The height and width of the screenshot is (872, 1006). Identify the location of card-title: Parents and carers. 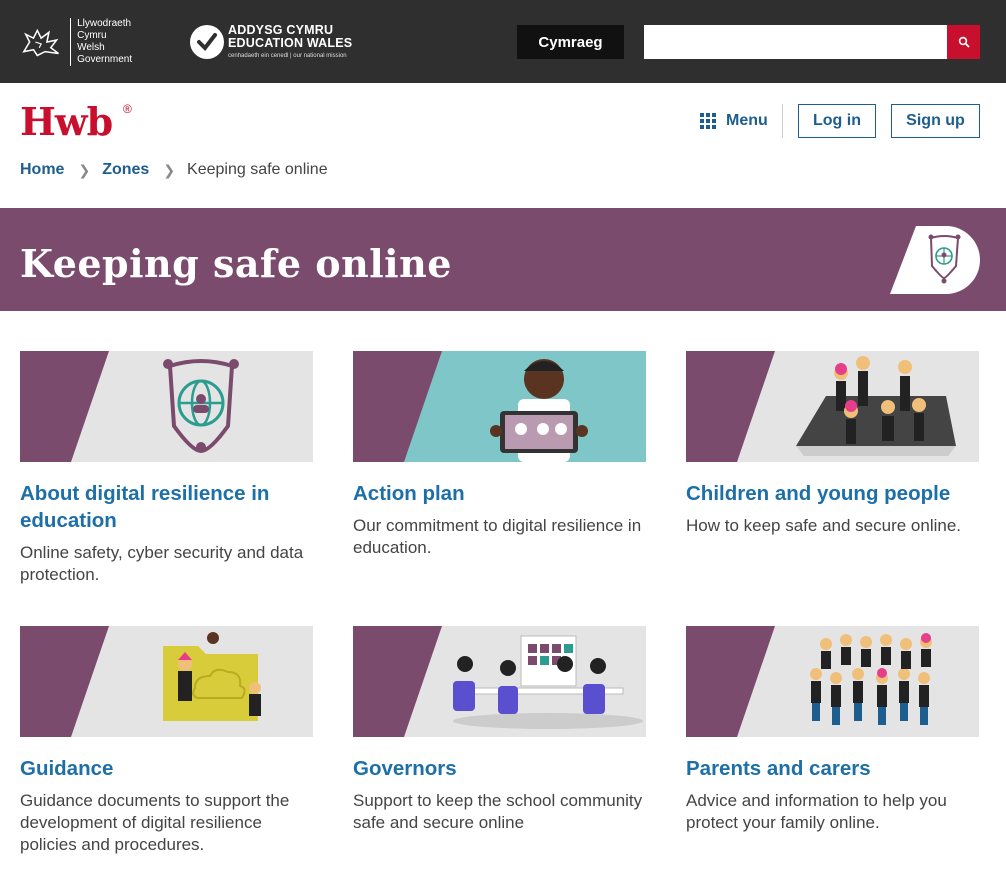
(832, 768).